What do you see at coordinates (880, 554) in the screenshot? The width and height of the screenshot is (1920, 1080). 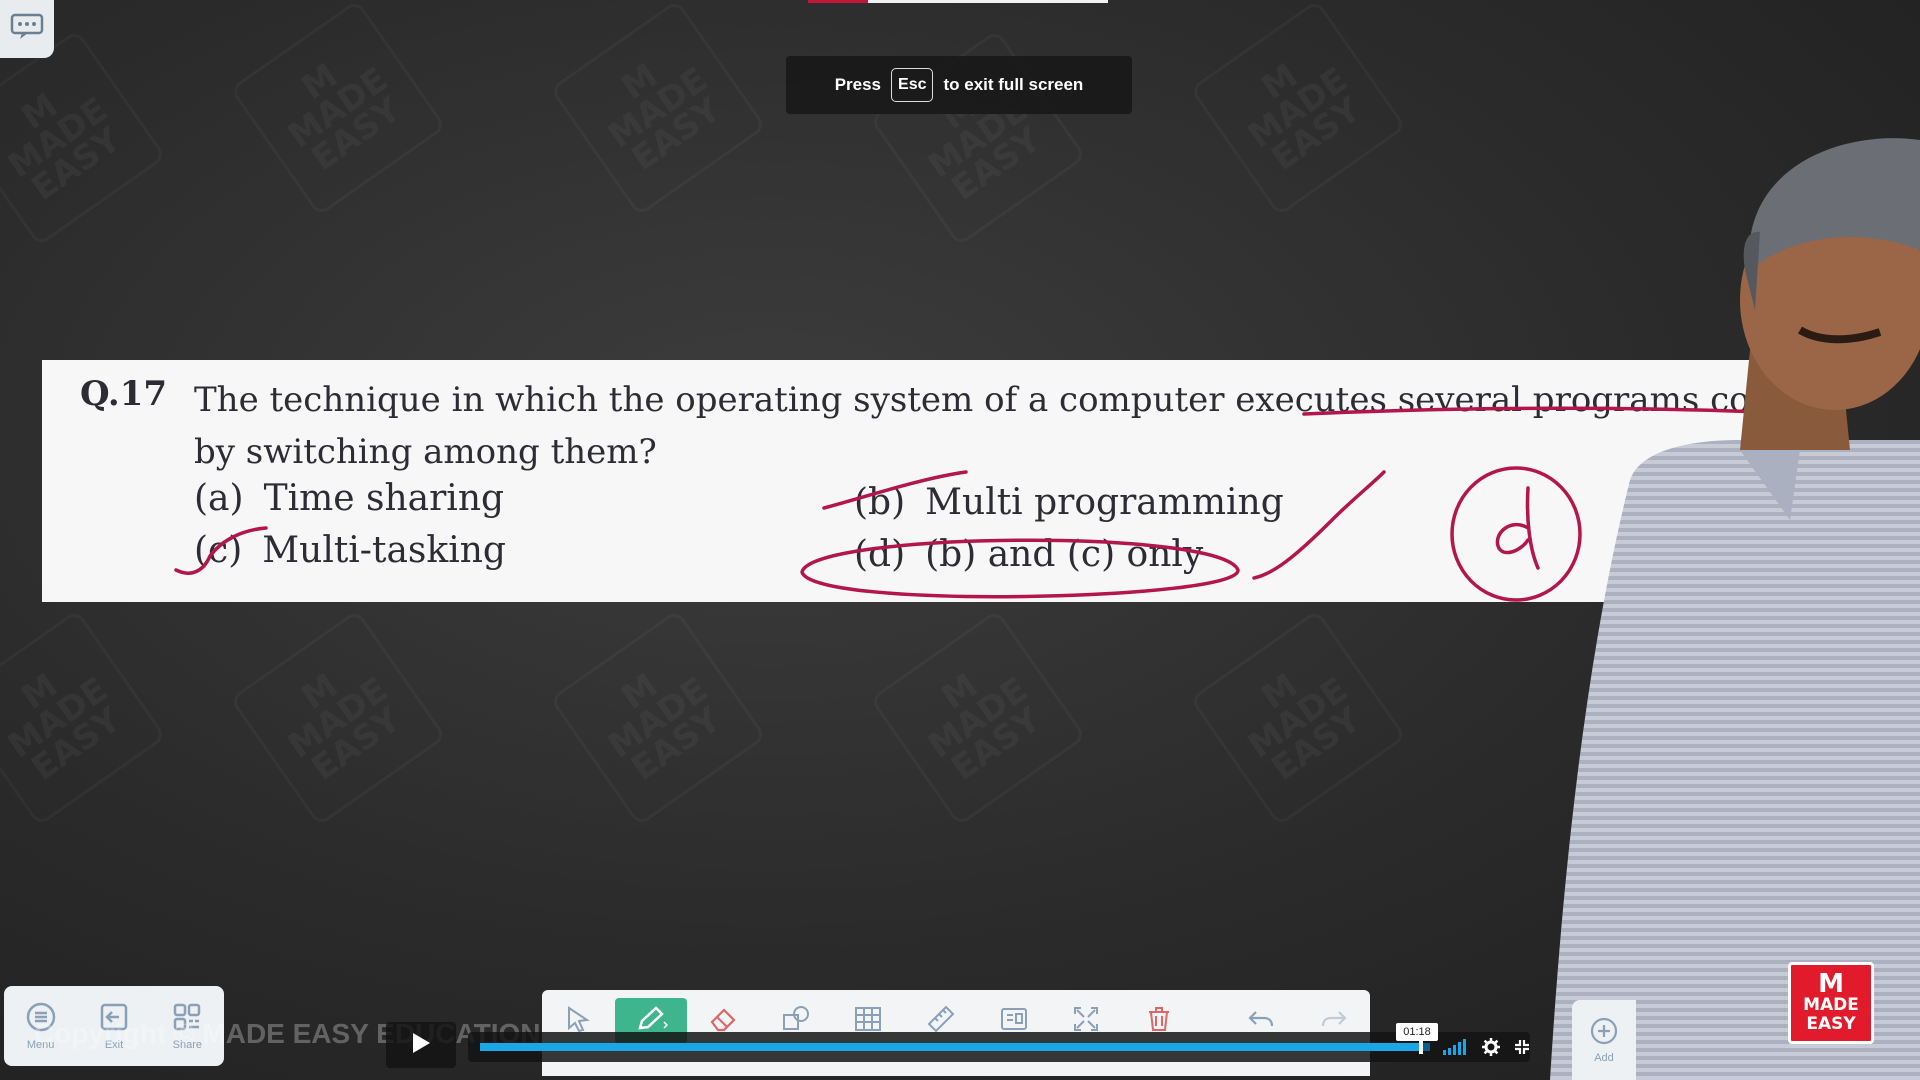 I see `option-letter: (d)` at bounding box center [880, 554].